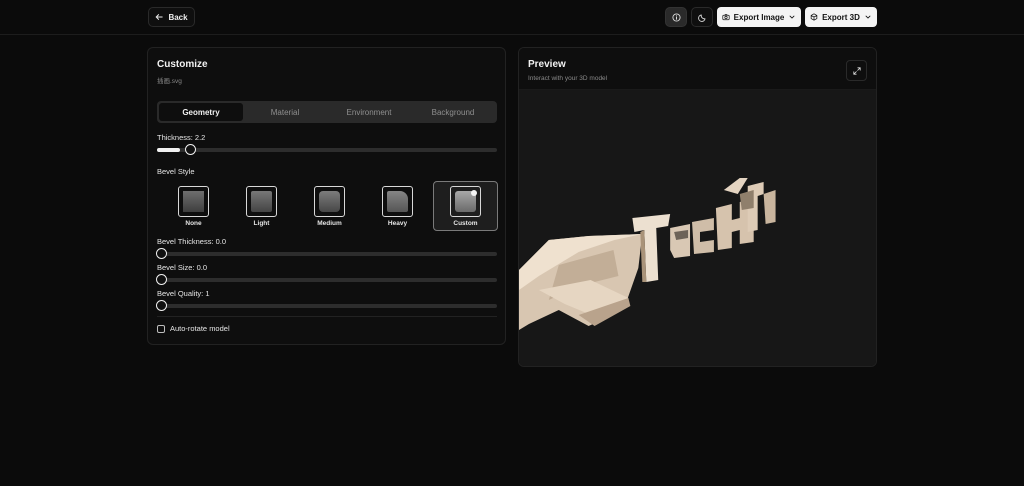 The height and width of the screenshot is (486, 1024). I want to click on info-button, so click(676, 17).